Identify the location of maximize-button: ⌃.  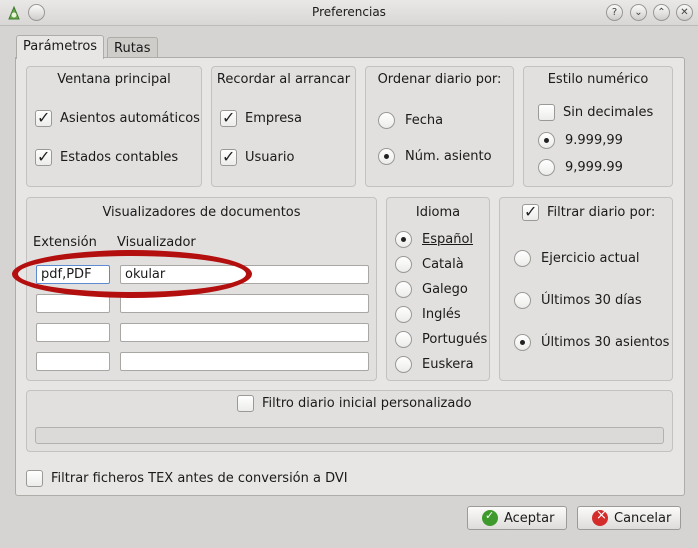
(661, 12).